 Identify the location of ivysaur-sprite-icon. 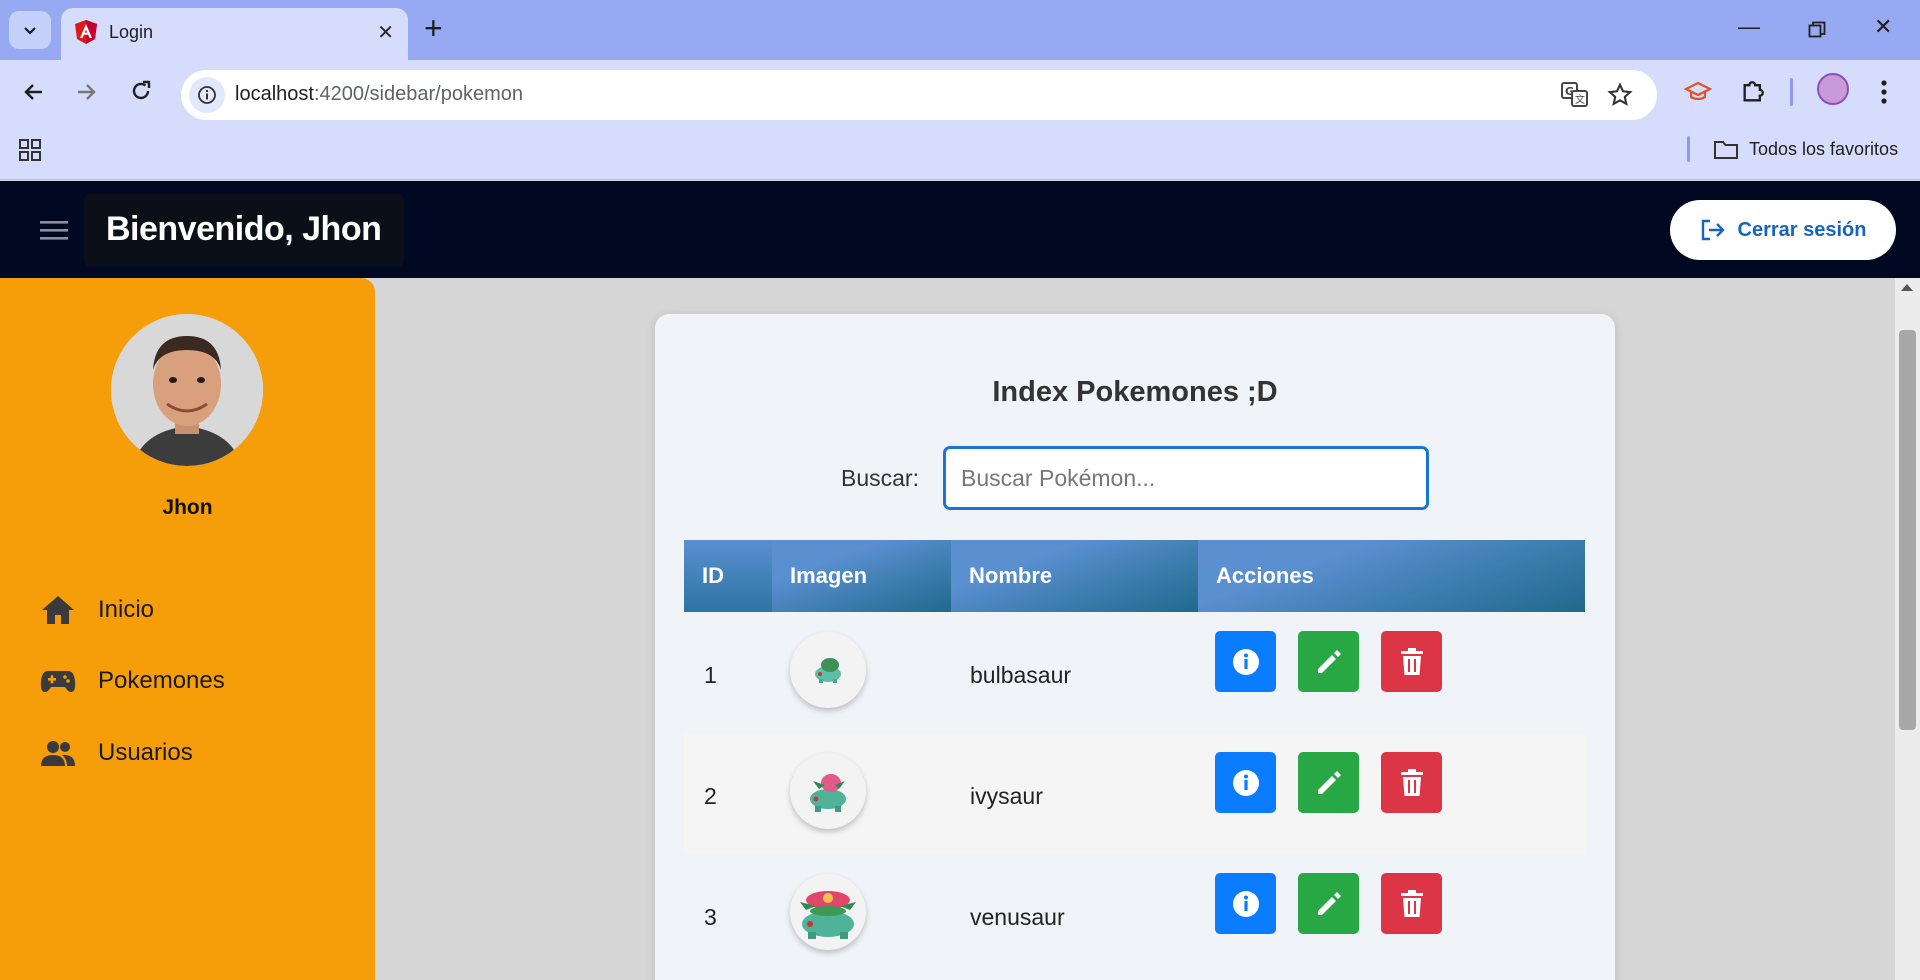
(828, 793).